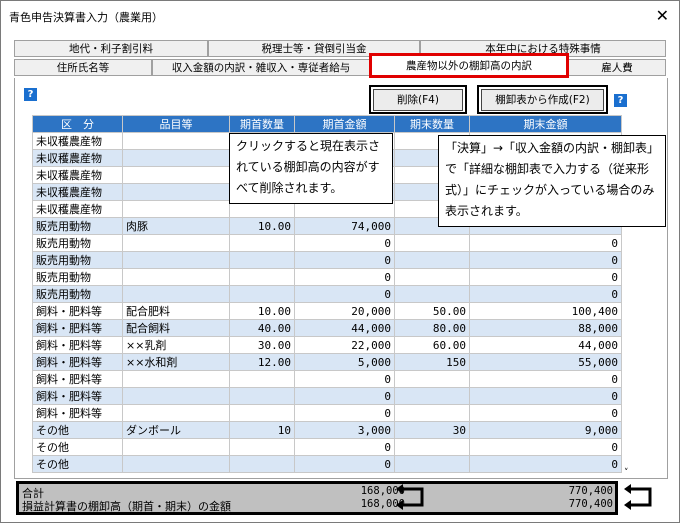 The width and height of the screenshot is (680, 523). I want to click on item-cell: 配合飼料, so click(176, 328).